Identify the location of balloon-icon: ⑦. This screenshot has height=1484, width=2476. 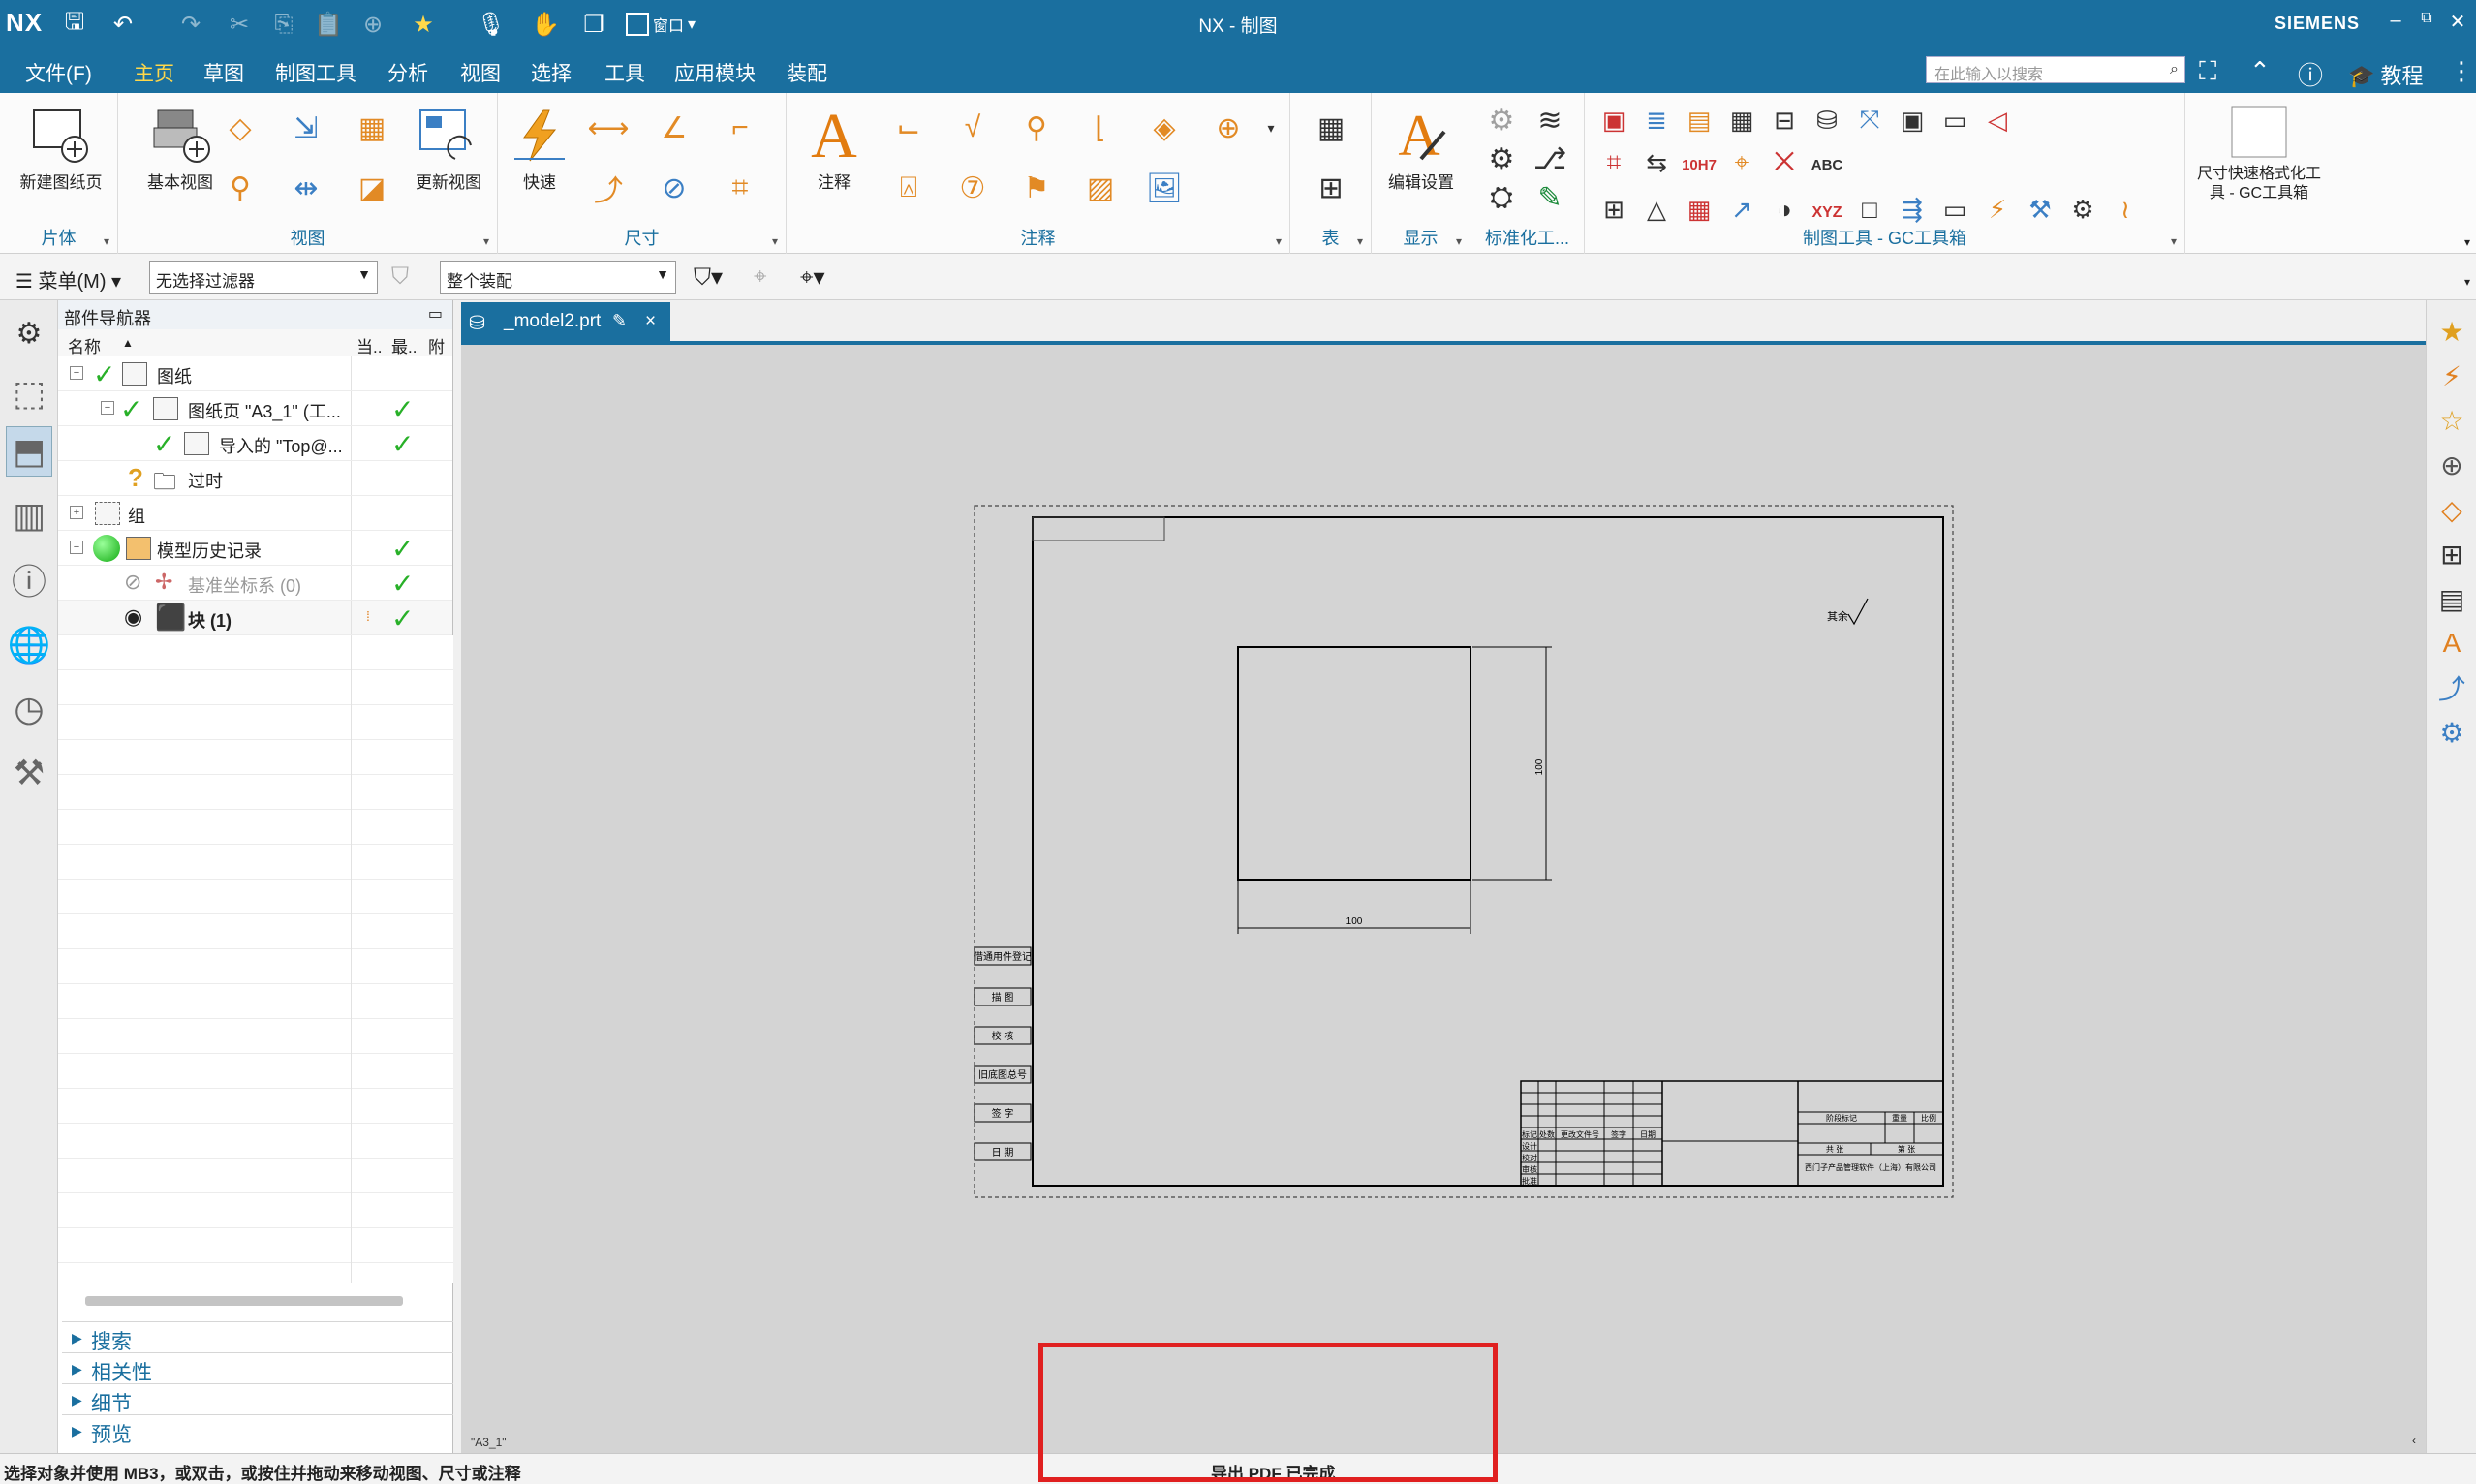
(972, 188).